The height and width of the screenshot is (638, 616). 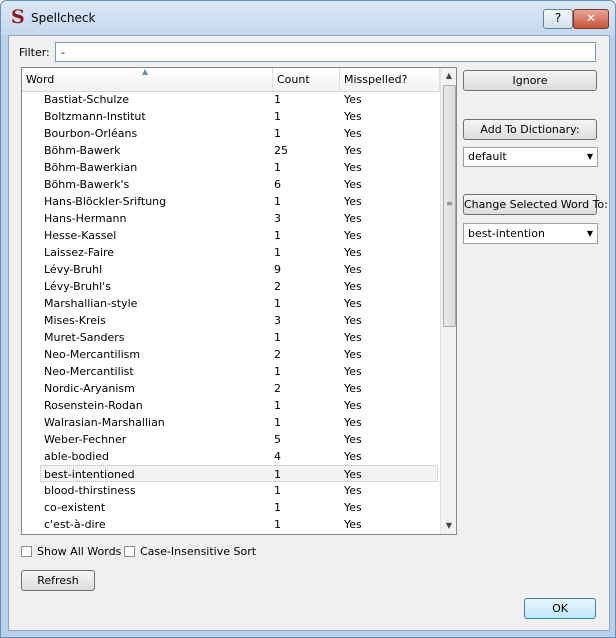 What do you see at coordinates (390, 79) in the screenshot?
I see `column-header-misspelled: Misspelled?` at bounding box center [390, 79].